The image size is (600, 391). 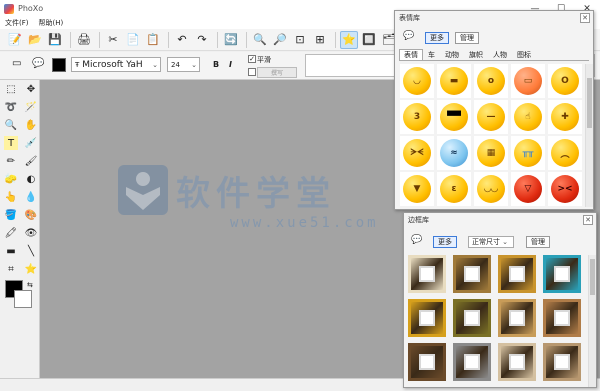 What do you see at coordinates (183, 64) in the screenshot?
I see `font-size-select: 24 ⌄` at bounding box center [183, 64].